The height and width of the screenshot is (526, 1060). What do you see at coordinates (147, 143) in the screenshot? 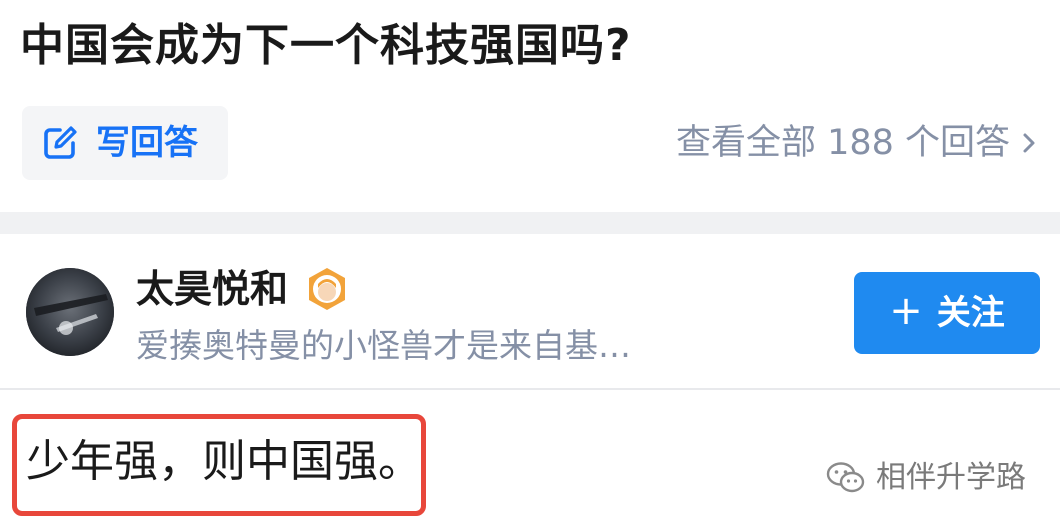
I see `write-answer-label: 写回答` at bounding box center [147, 143].